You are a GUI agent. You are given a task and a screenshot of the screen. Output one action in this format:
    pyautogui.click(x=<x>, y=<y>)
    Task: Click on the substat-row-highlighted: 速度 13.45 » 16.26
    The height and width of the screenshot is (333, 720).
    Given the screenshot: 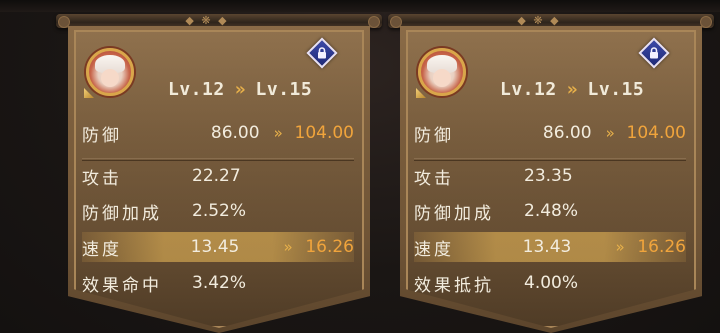 What is the action you would take?
    pyautogui.click(x=218, y=247)
    